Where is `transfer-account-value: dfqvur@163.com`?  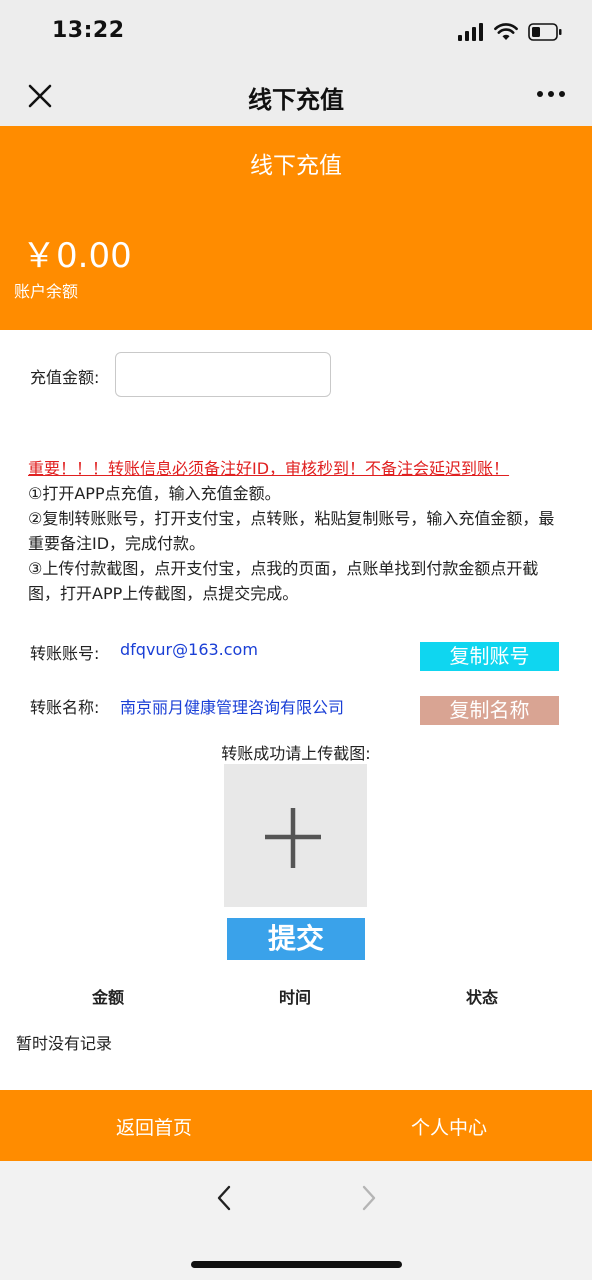 transfer-account-value: dfqvur@163.com is located at coordinates (189, 649).